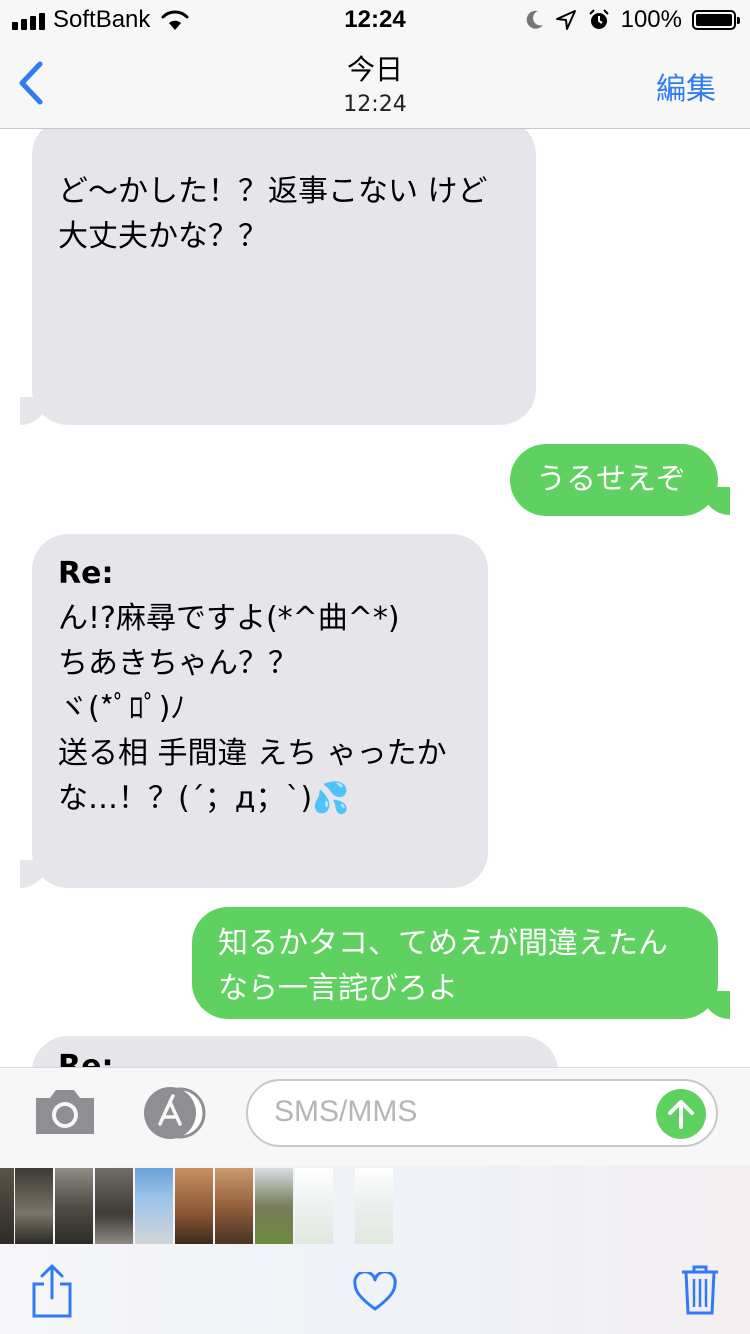  Describe the element at coordinates (598, 19) in the screenshot. I see `alarm-icon` at that location.